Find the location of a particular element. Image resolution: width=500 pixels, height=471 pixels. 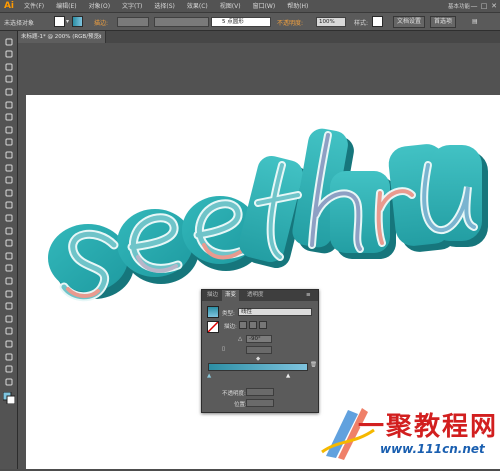

menu-item-1: 编辑(E) is located at coordinates (66, 6).